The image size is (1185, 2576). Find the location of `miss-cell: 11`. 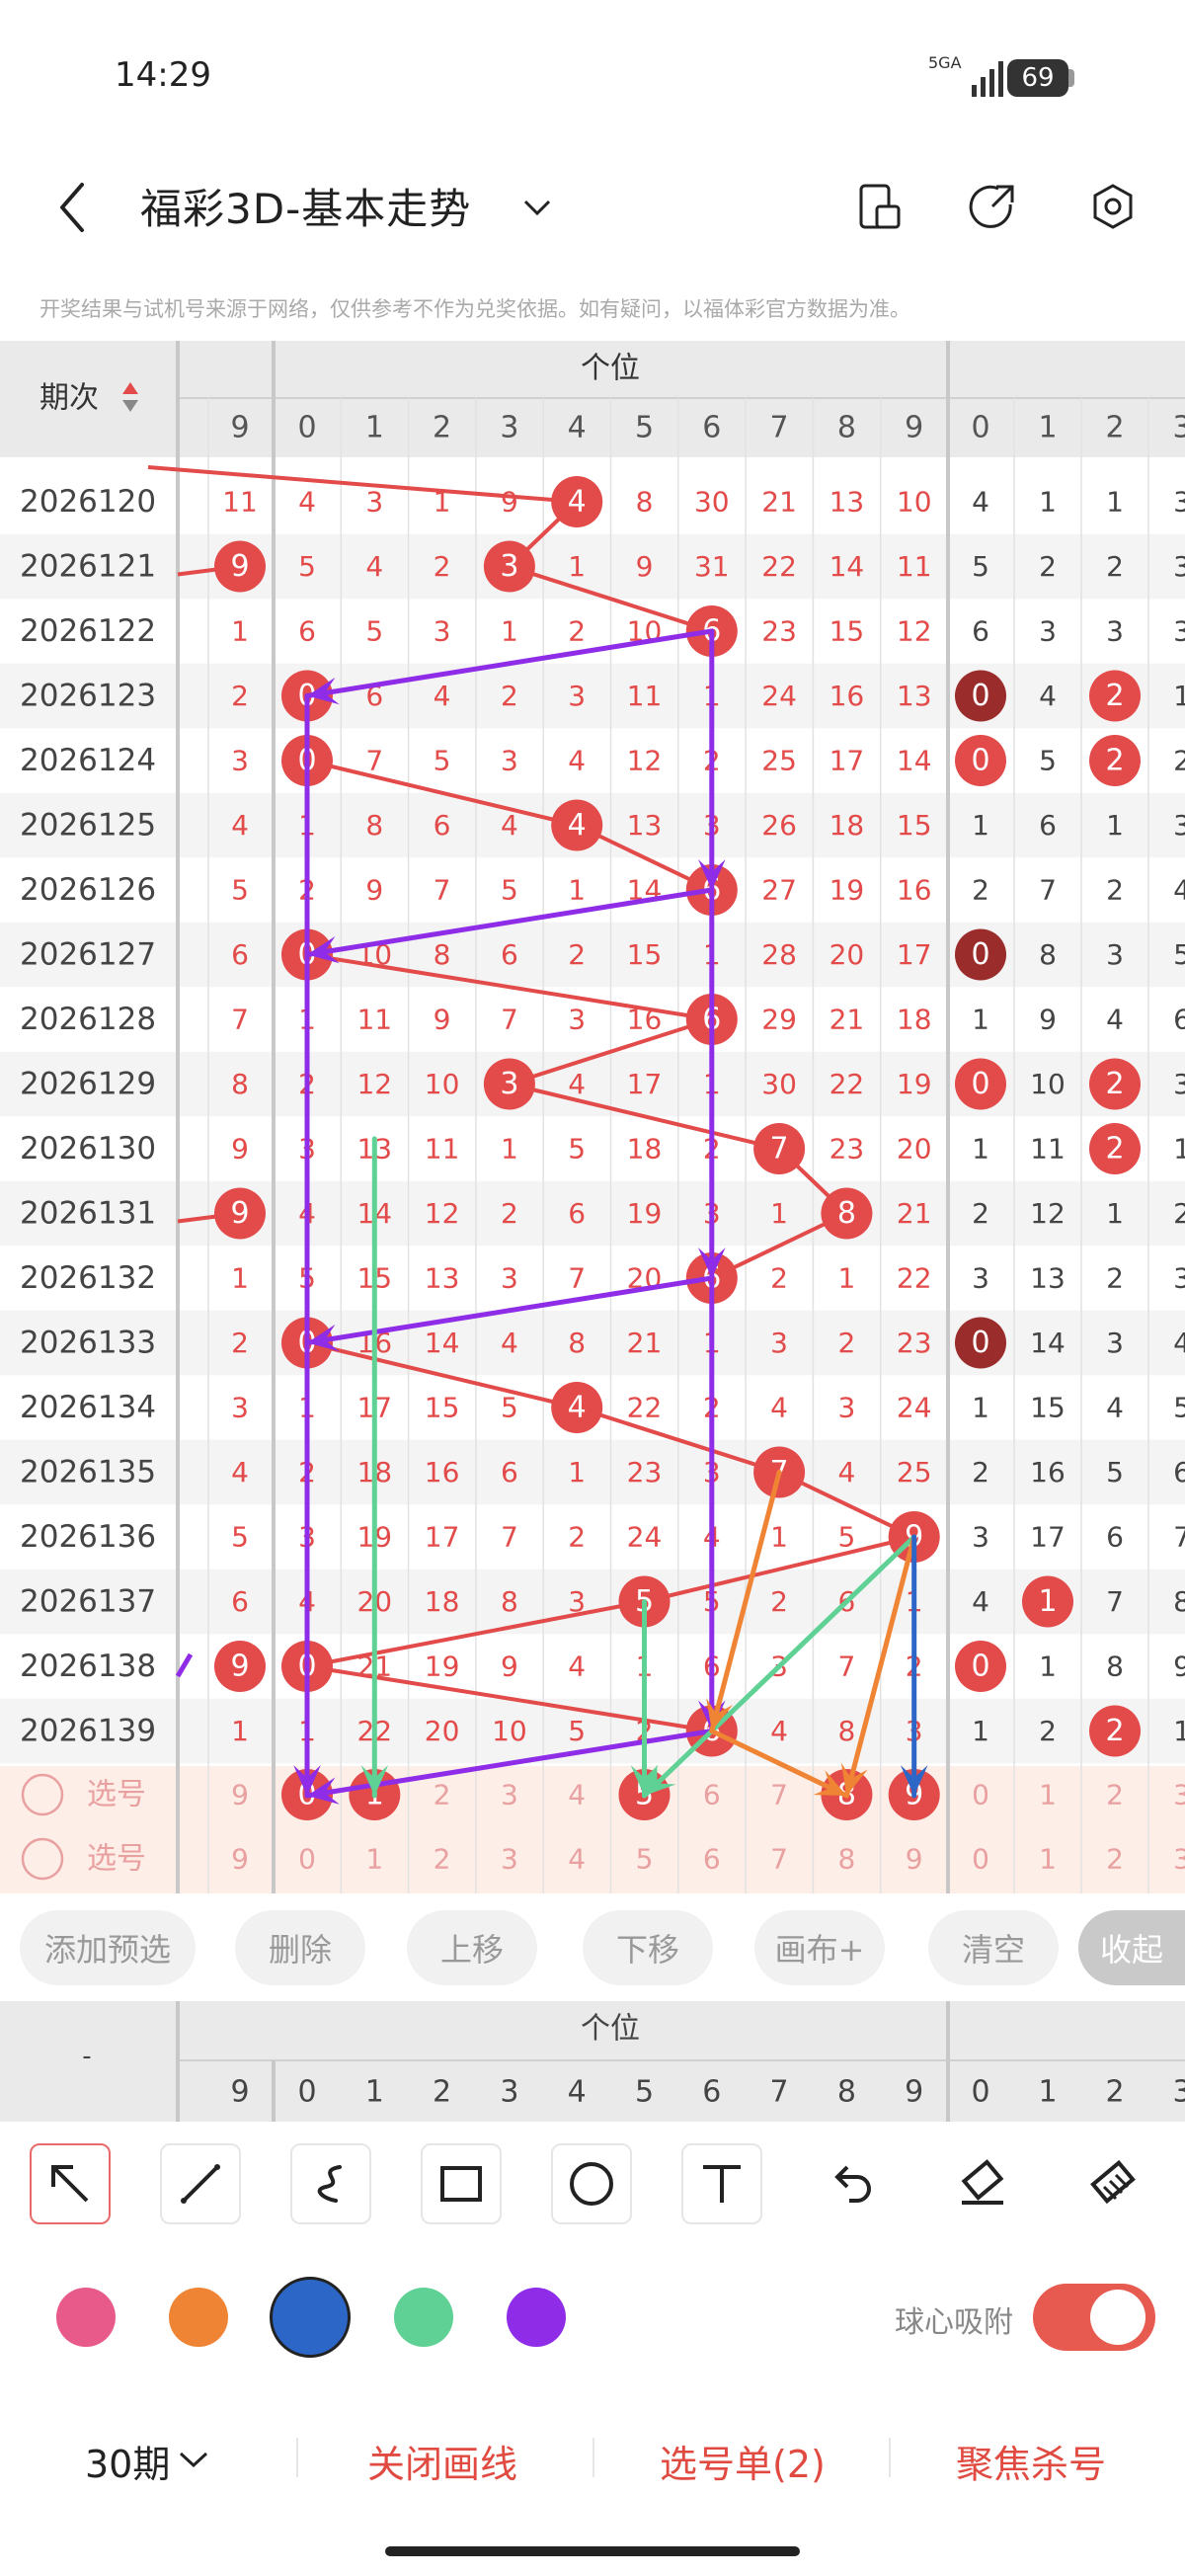

miss-cell: 11 is located at coordinates (645, 696).